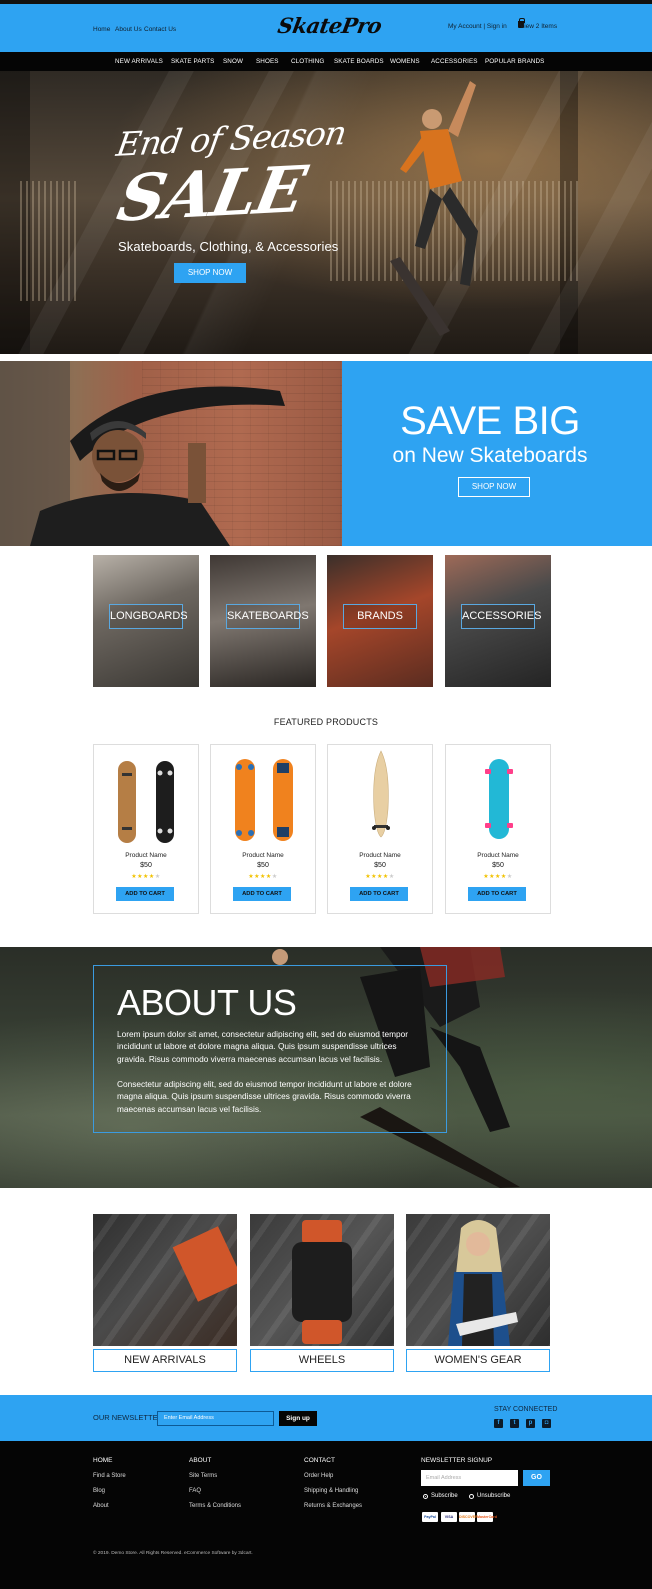 This screenshot has width=652, height=1589. I want to click on featured-title: FEATURED PRODUCTS, so click(326, 722).